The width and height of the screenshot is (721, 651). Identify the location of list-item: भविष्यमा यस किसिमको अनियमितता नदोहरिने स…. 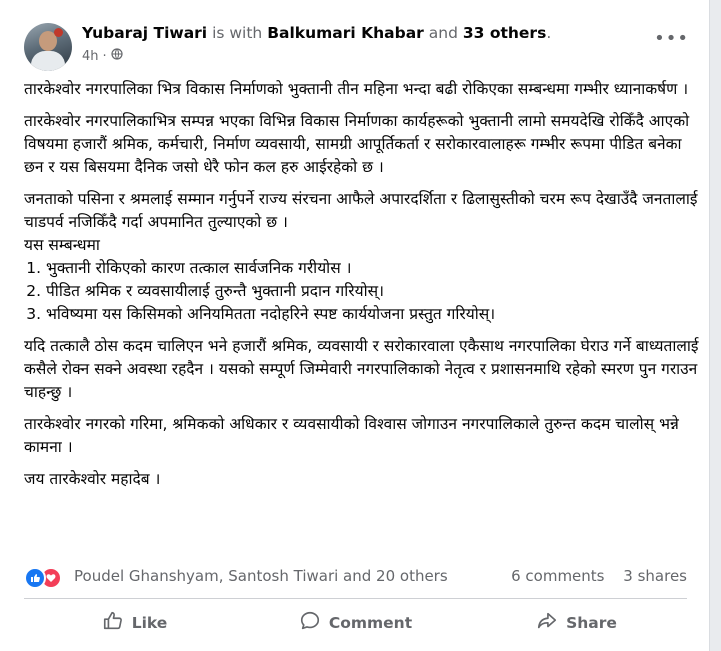
(375, 314).